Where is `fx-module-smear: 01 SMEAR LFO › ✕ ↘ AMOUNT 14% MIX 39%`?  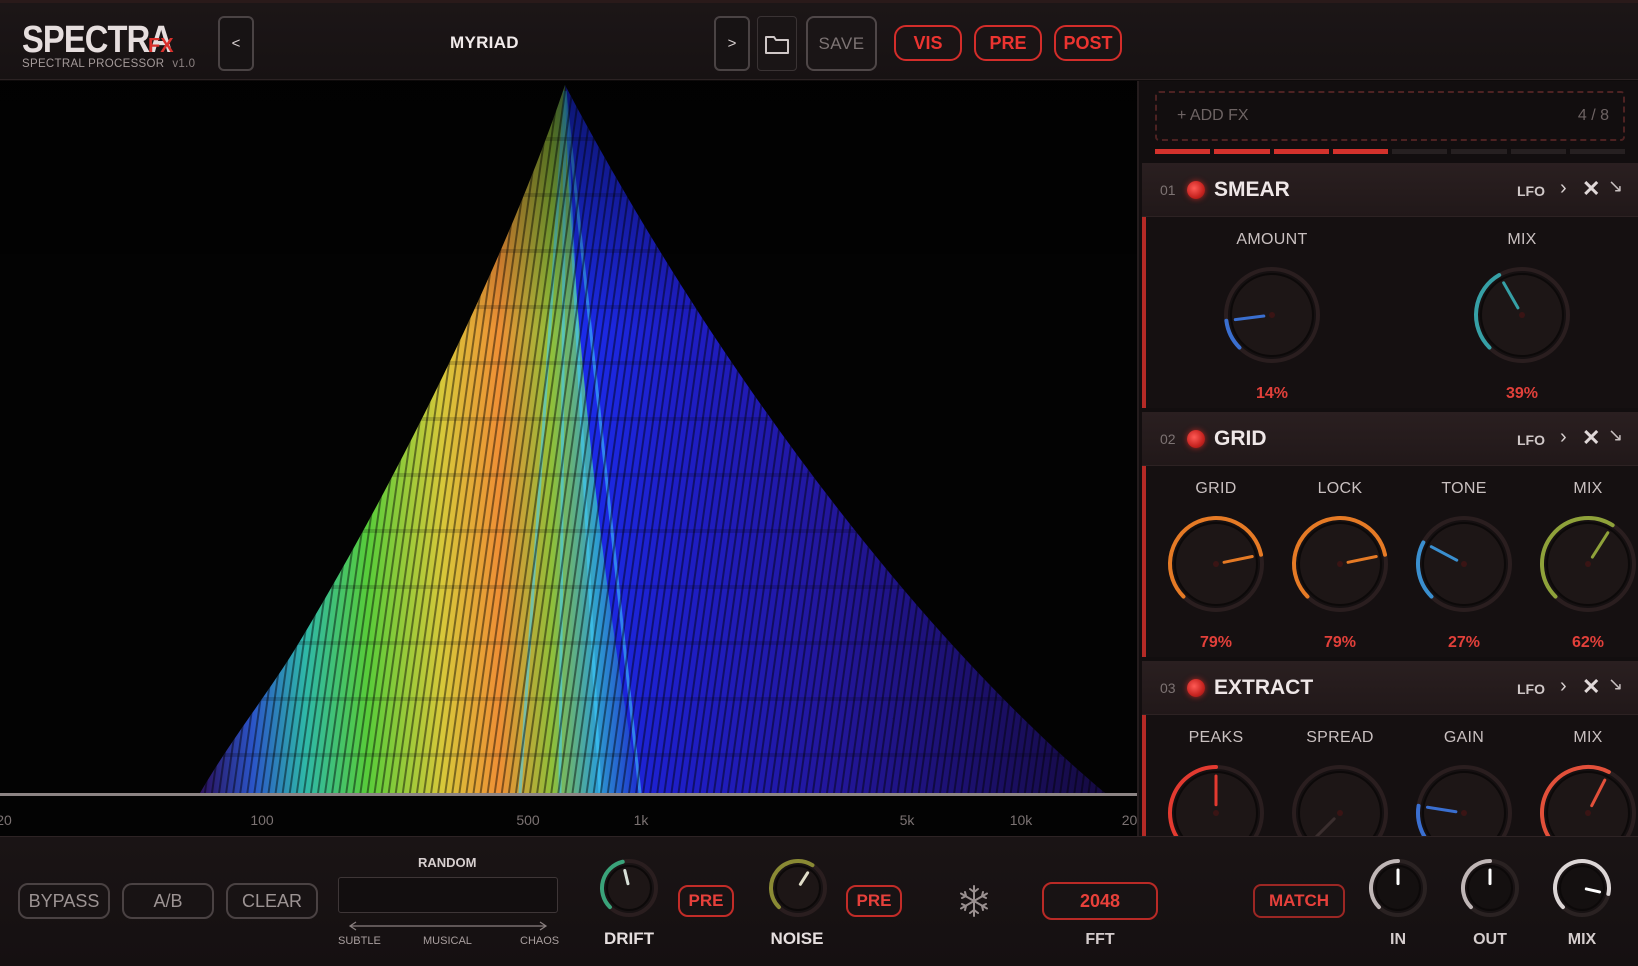 fx-module-smear: 01 SMEAR LFO › ✕ ↘ AMOUNT 14% MIX 39% is located at coordinates (1390, 285).